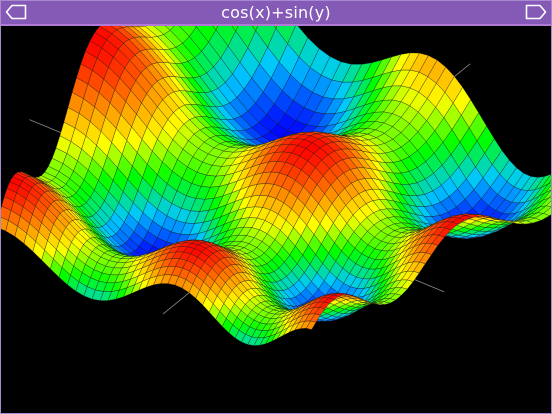  I want to click on window-title: cos(x)+sin(y), so click(276, 12).